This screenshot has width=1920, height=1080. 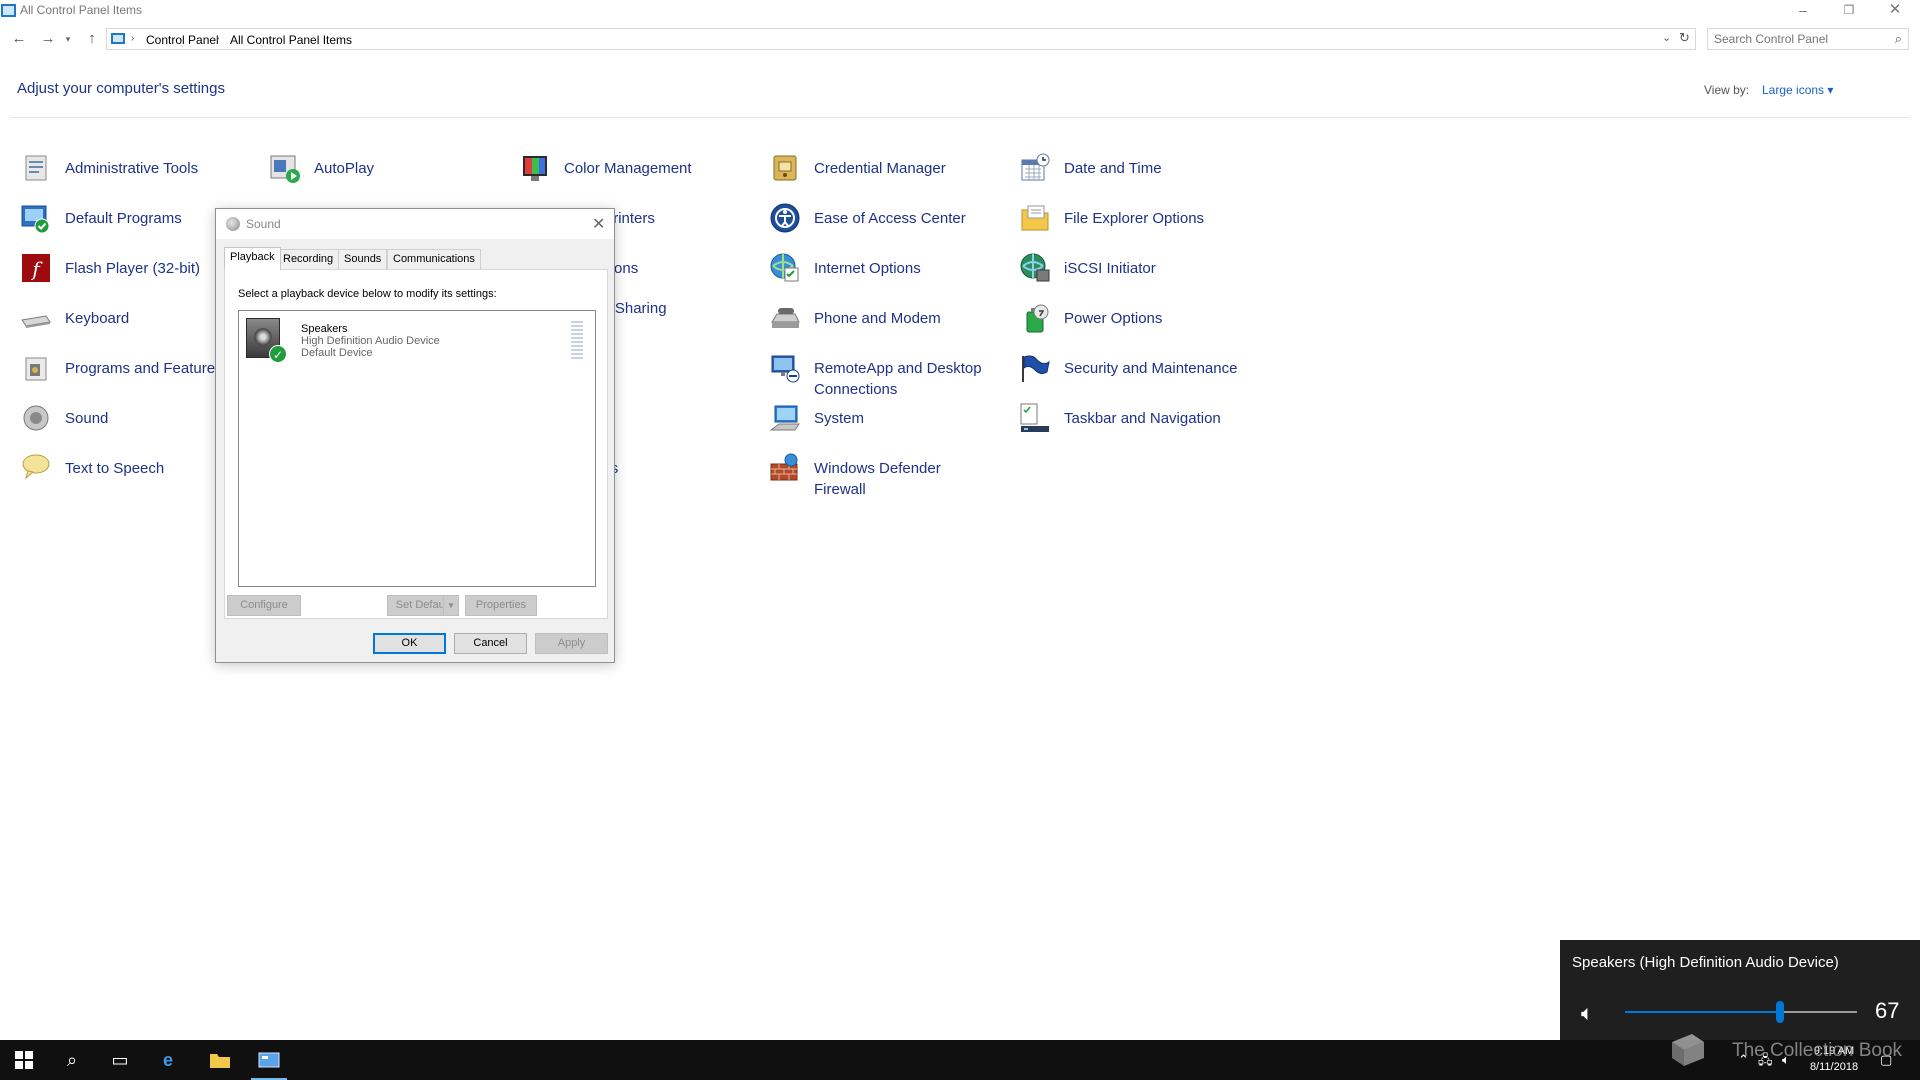 I want to click on item-label: iSCSI Initiator, so click(x=1110, y=268).